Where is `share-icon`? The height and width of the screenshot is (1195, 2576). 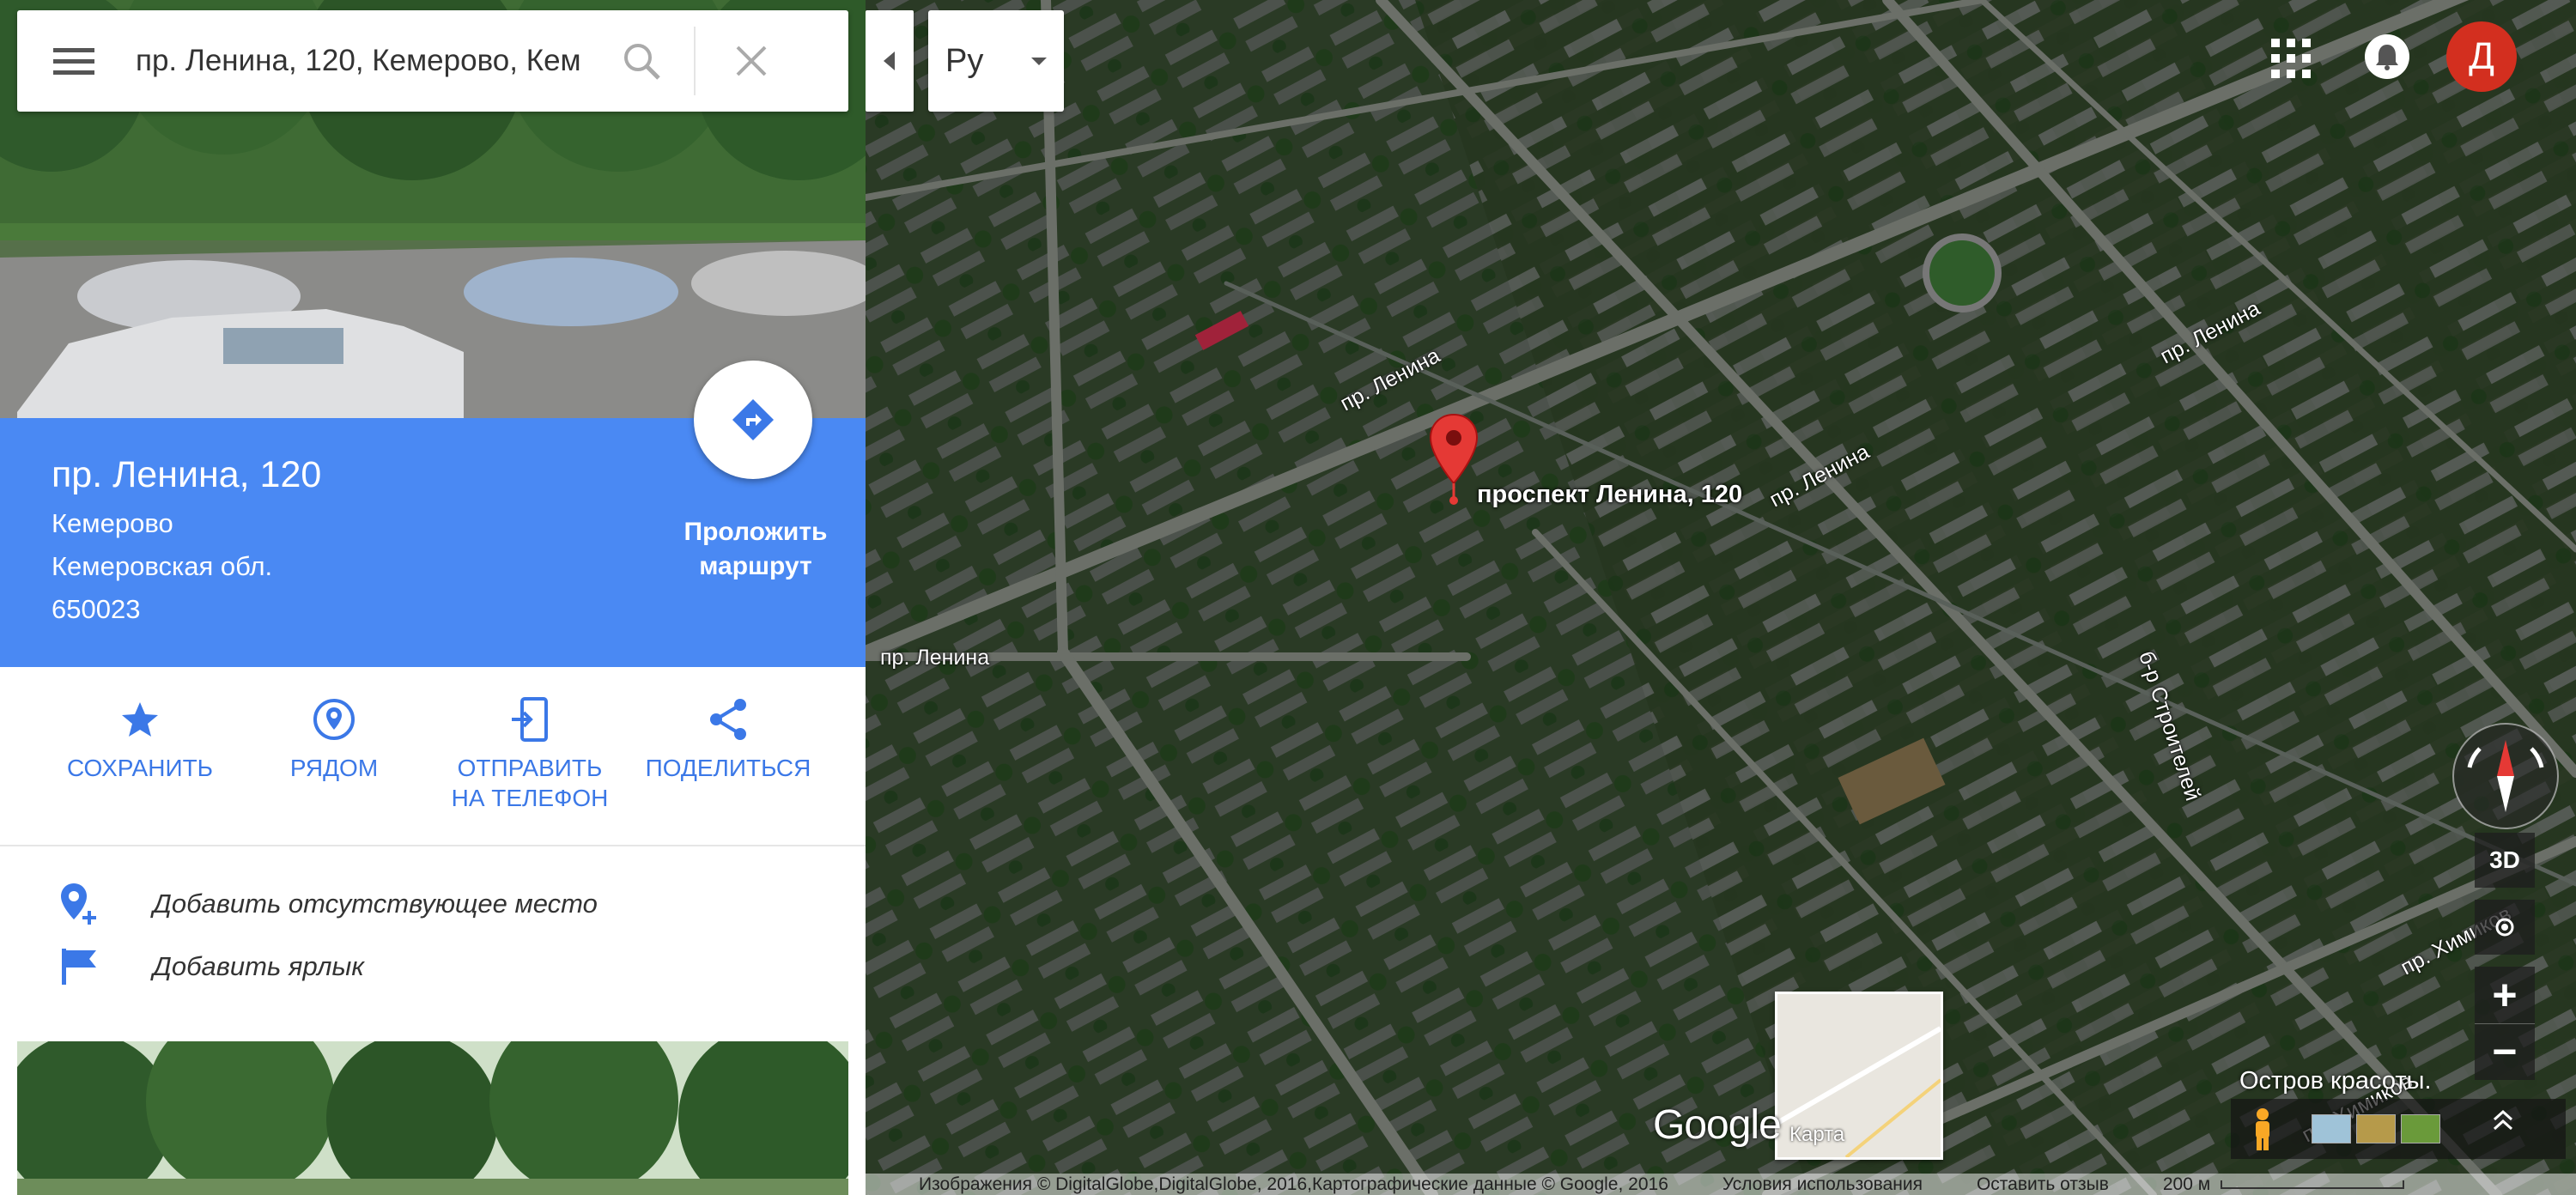 share-icon is located at coordinates (728, 720).